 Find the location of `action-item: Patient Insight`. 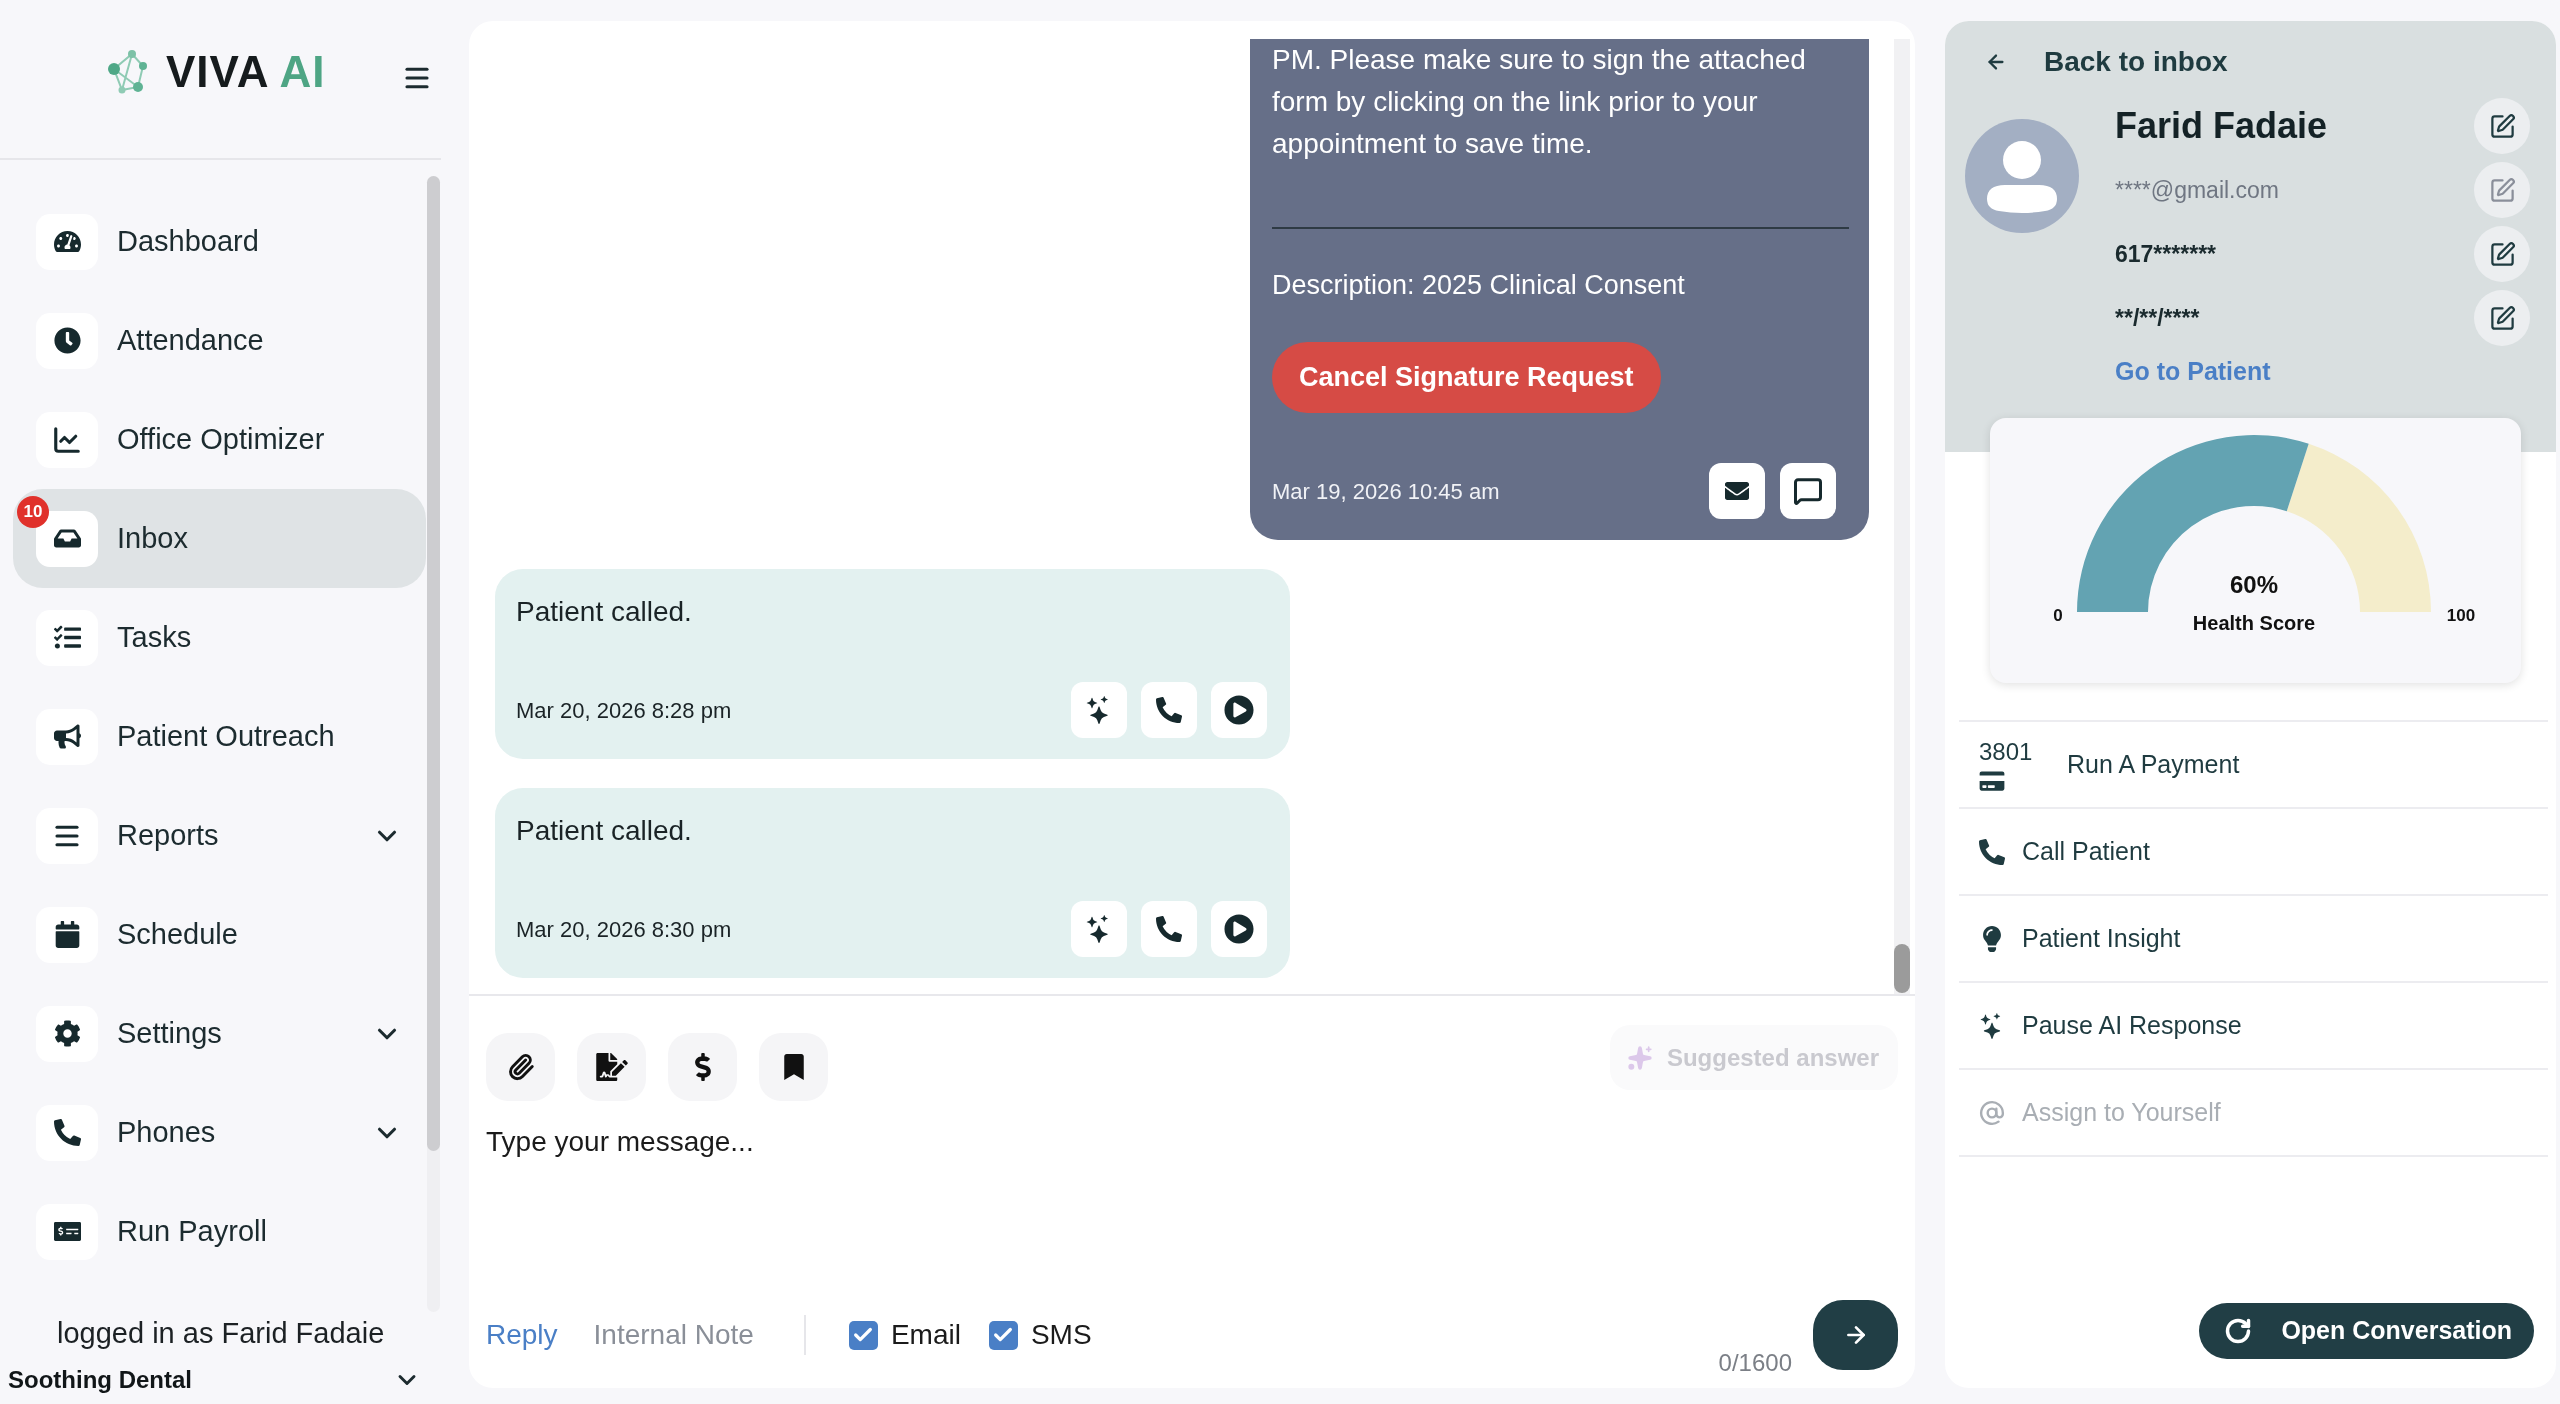

action-item: Patient Insight is located at coordinates (2253, 939).